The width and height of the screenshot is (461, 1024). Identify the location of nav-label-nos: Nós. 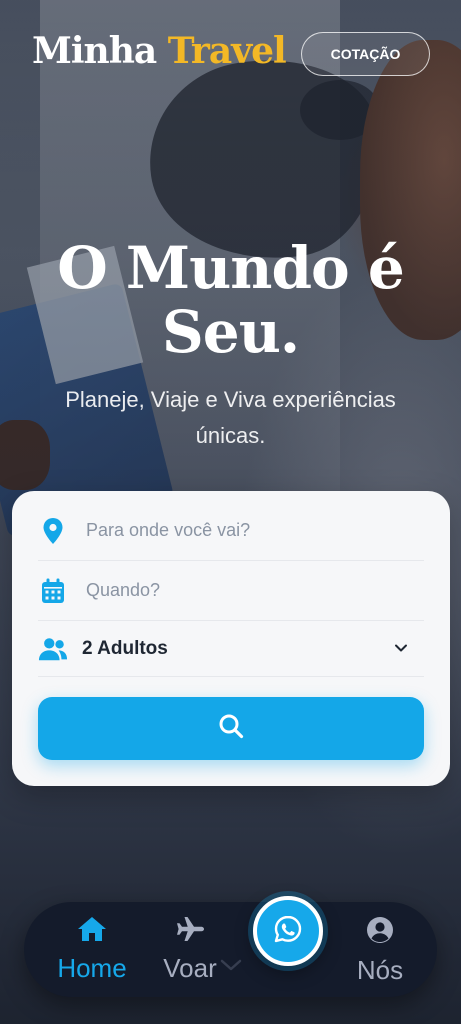
(380, 970).